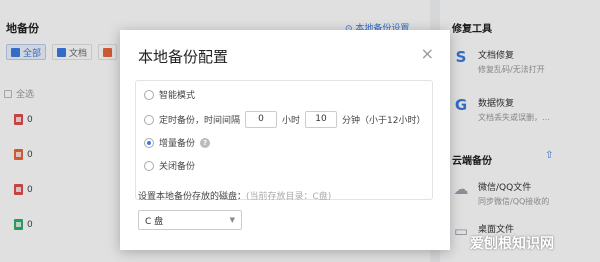 The height and width of the screenshot is (262, 600). Describe the element at coordinates (261, 119) in the screenshot. I see `hours-input: 0` at that location.